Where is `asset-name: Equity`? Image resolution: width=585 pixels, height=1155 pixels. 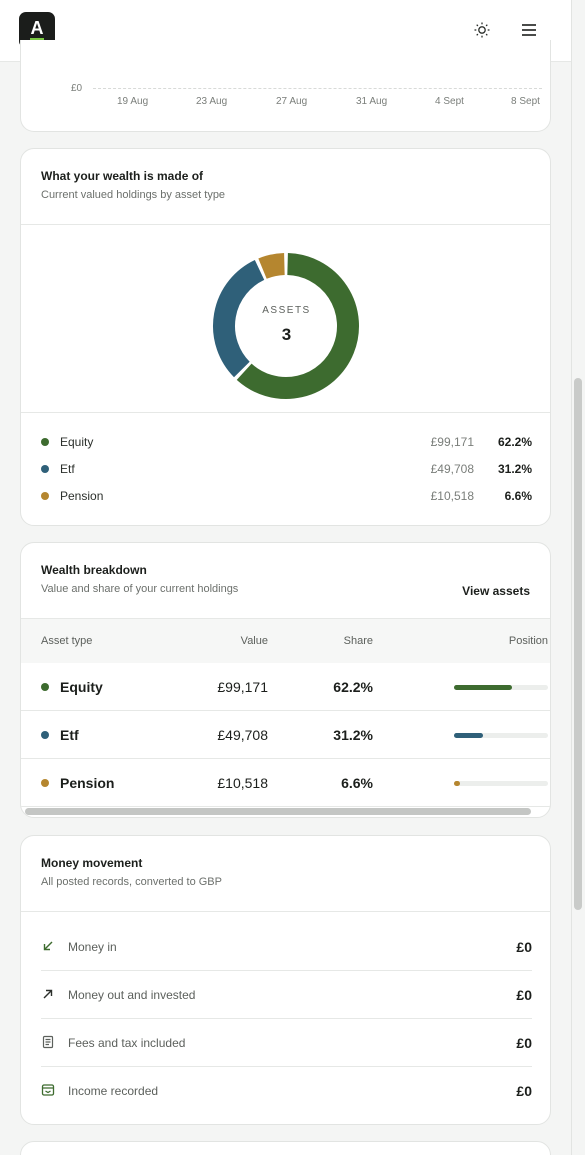 asset-name: Equity is located at coordinates (81, 687).